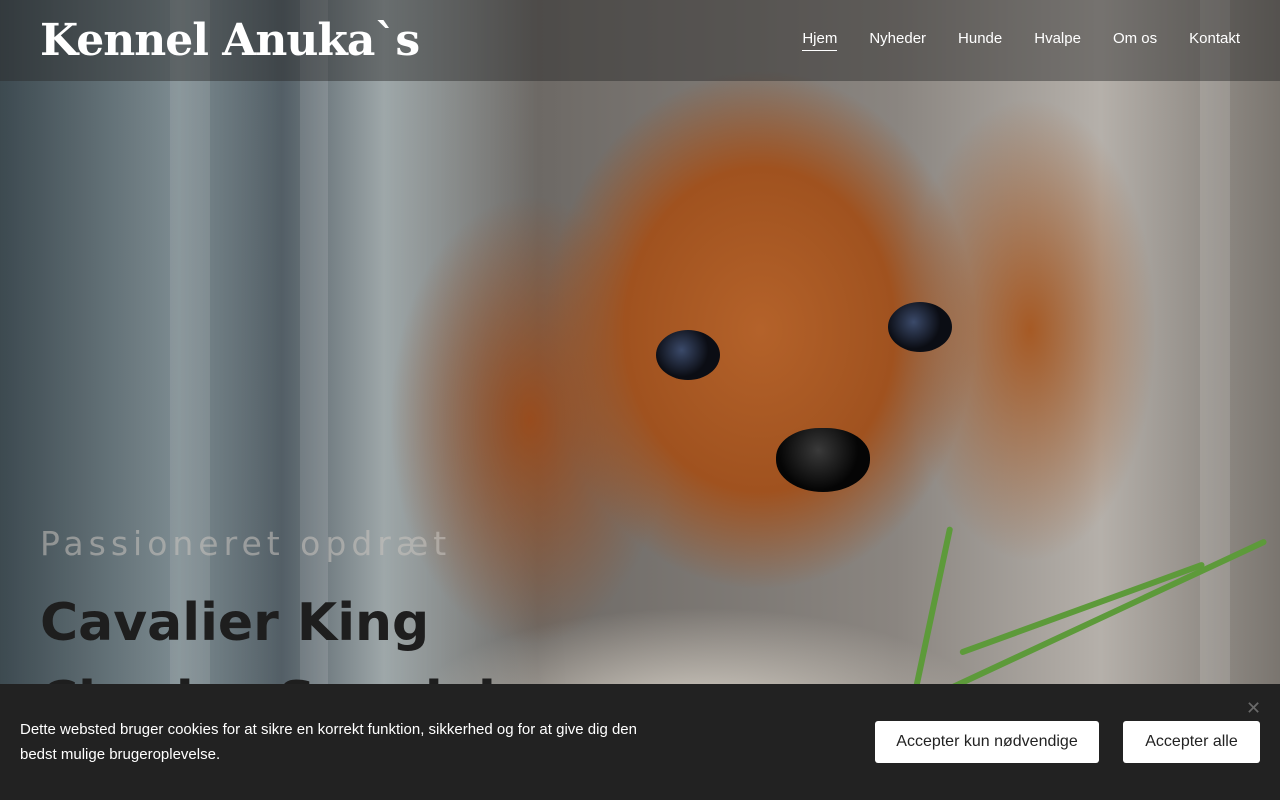  What do you see at coordinates (1214, 40) in the screenshot?
I see `nav-item-kontakt: Kontakt` at bounding box center [1214, 40].